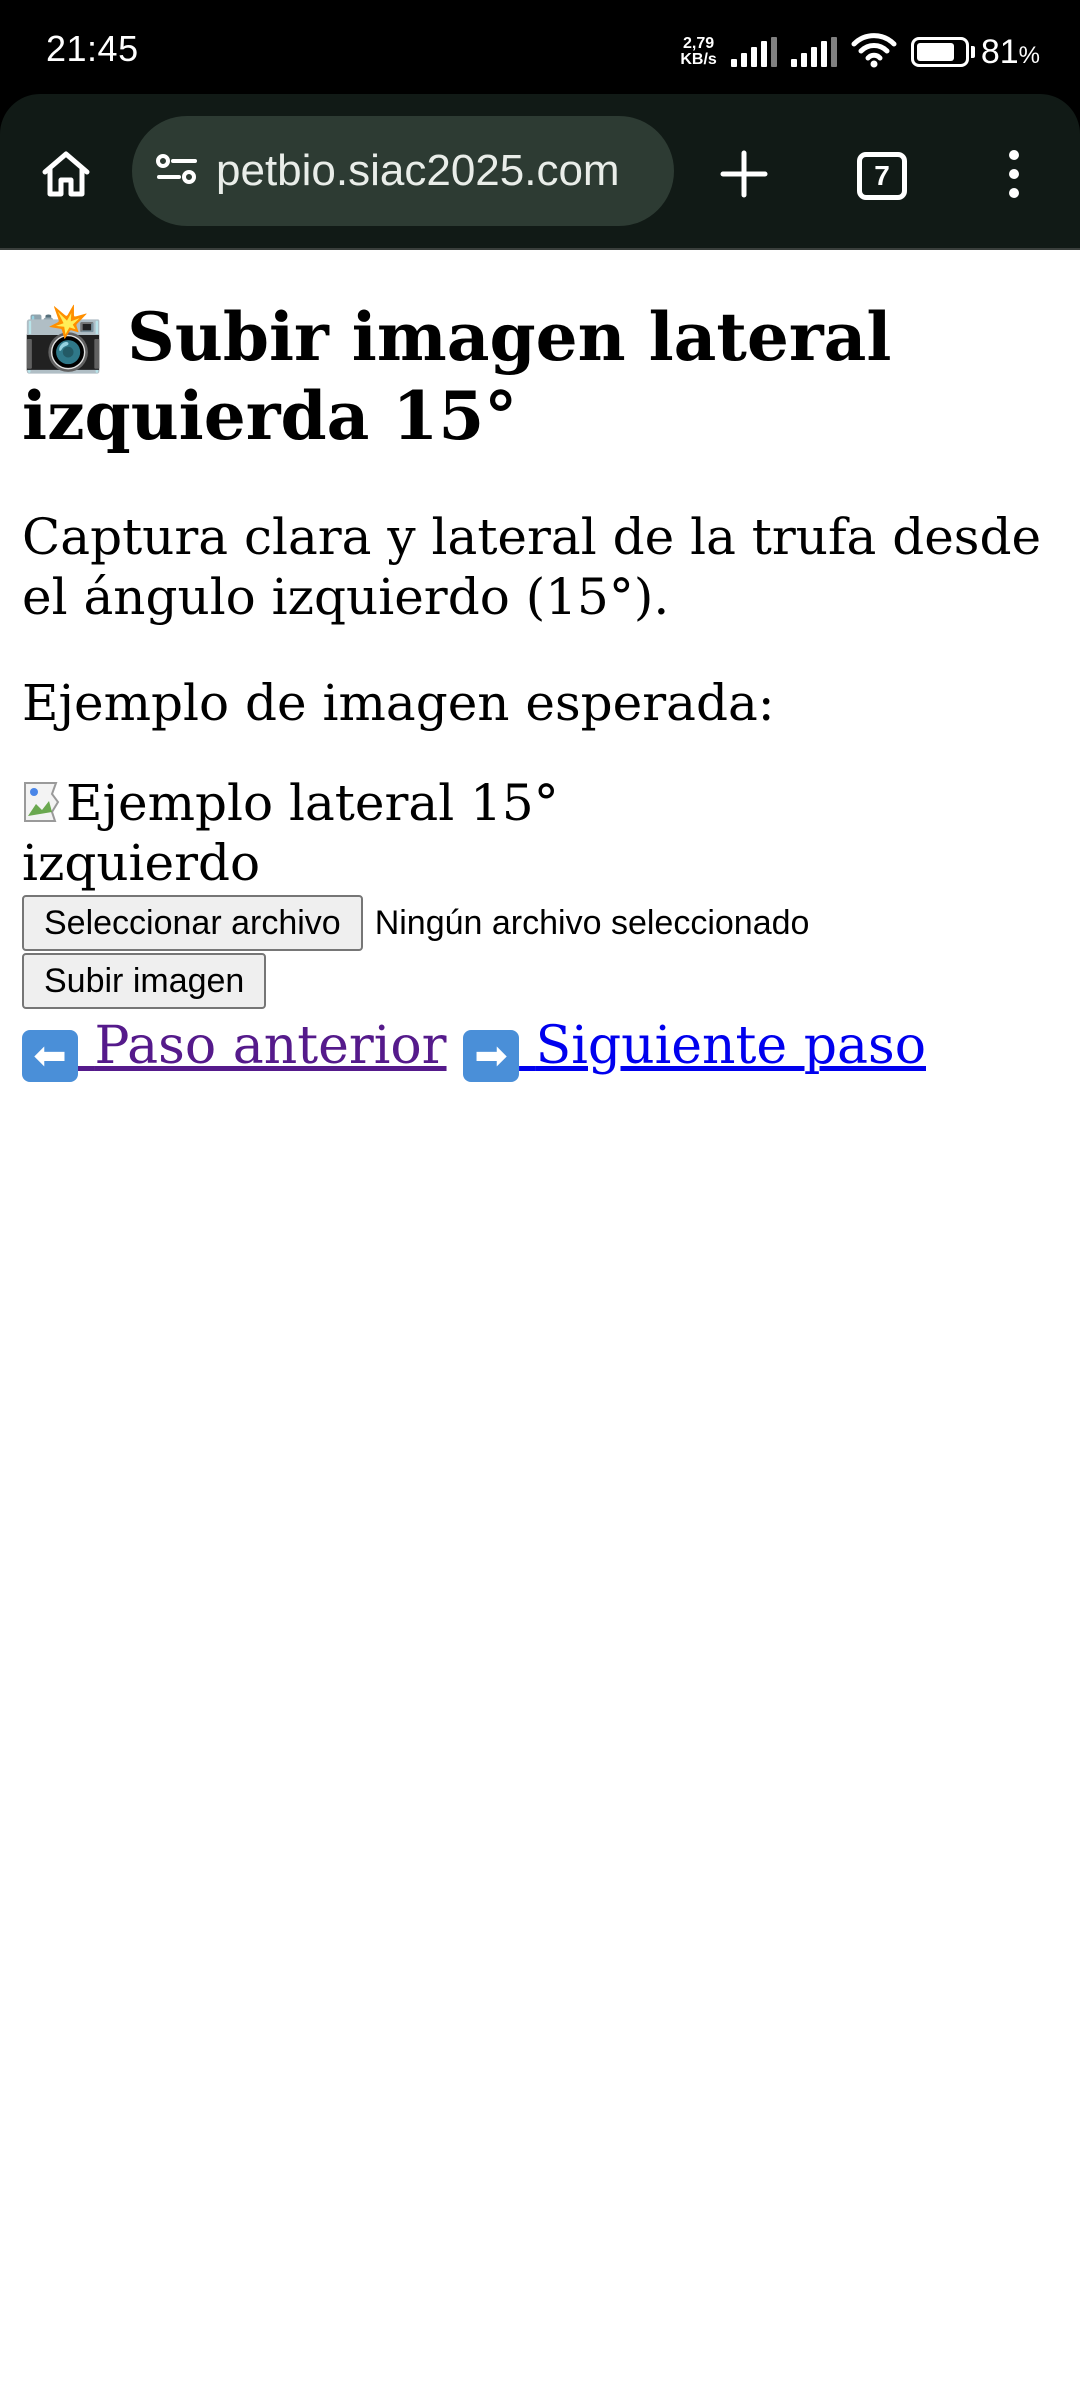  What do you see at coordinates (999, 51) in the screenshot?
I see `battery-percent: 81` at bounding box center [999, 51].